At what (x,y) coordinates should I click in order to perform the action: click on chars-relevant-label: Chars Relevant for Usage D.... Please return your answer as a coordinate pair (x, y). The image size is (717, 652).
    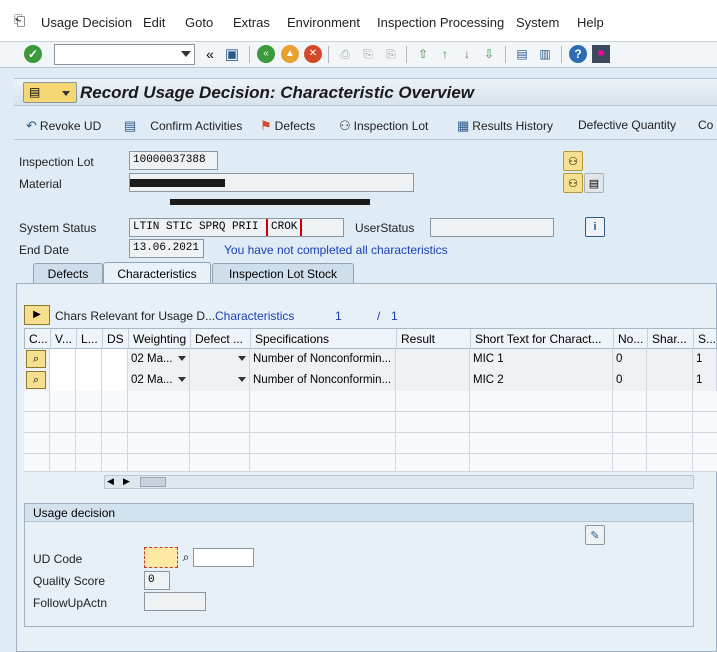
    Looking at the image, I should click on (135, 316).